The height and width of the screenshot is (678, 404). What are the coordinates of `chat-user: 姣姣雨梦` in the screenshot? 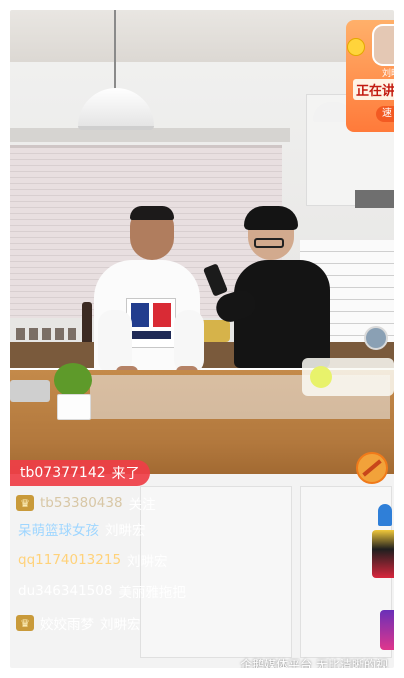 It's located at (67, 623).